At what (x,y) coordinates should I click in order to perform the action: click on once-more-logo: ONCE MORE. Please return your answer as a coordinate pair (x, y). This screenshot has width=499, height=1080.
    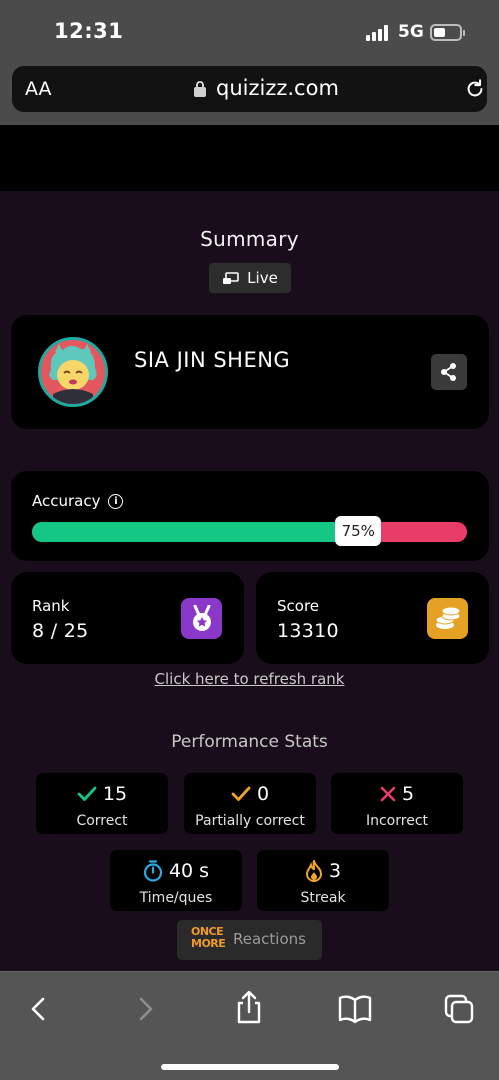
    Looking at the image, I should click on (208, 937).